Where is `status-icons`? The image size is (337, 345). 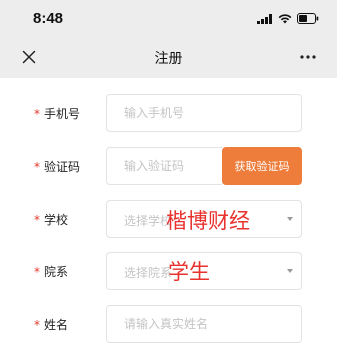 status-icons is located at coordinates (288, 18).